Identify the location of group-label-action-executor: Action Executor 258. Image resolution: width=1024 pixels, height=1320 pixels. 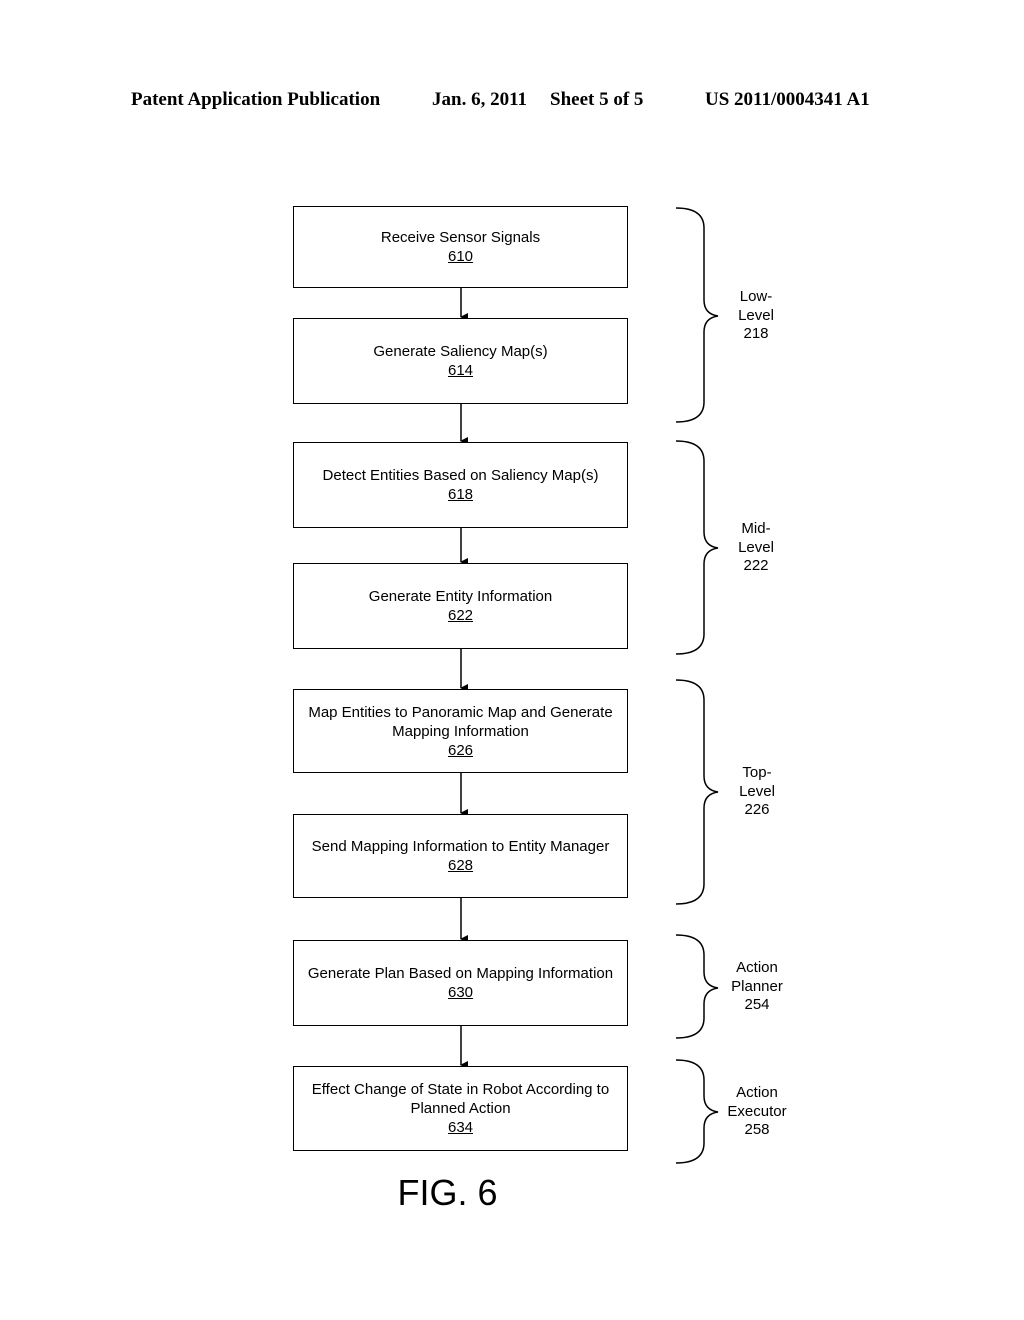
(757, 1112).